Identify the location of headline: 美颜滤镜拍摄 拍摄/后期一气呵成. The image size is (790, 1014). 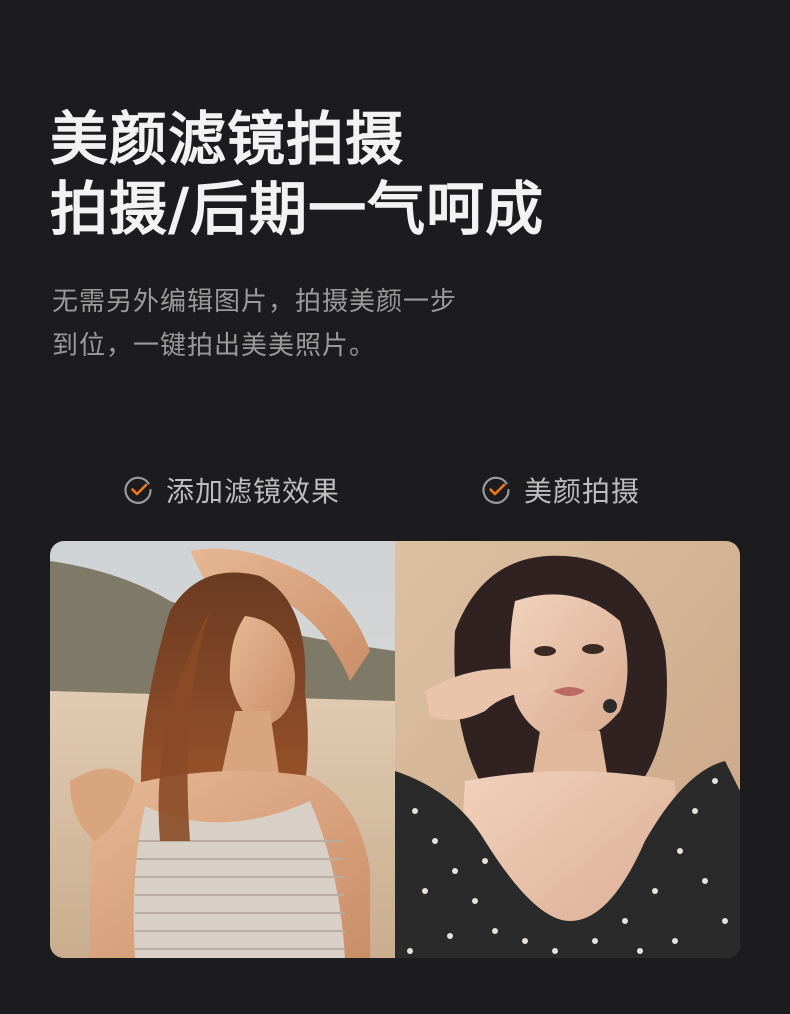
(297, 174).